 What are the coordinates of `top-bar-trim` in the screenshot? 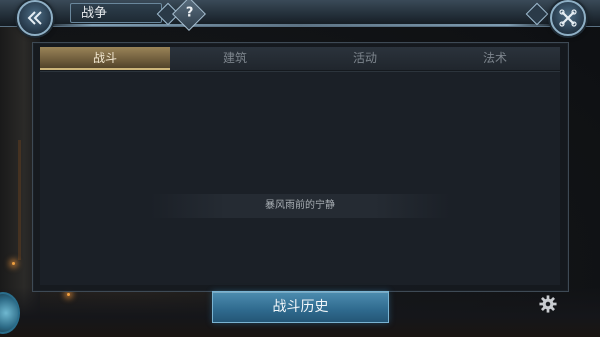 It's located at (300, 25).